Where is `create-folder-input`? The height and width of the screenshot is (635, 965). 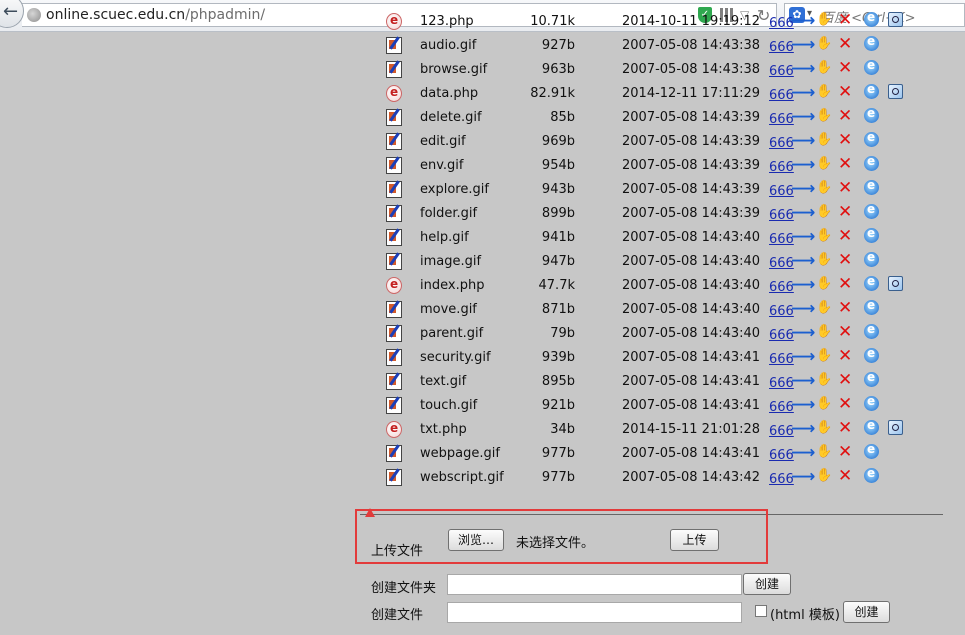 create-folder-input is located at coordinates (594, 584).